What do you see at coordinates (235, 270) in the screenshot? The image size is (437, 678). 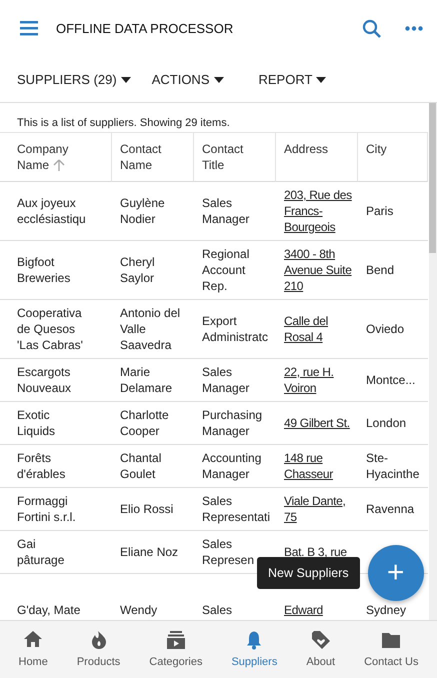 I see `table-cell: Regional Account Rep.` at bounding box center [235, 270].